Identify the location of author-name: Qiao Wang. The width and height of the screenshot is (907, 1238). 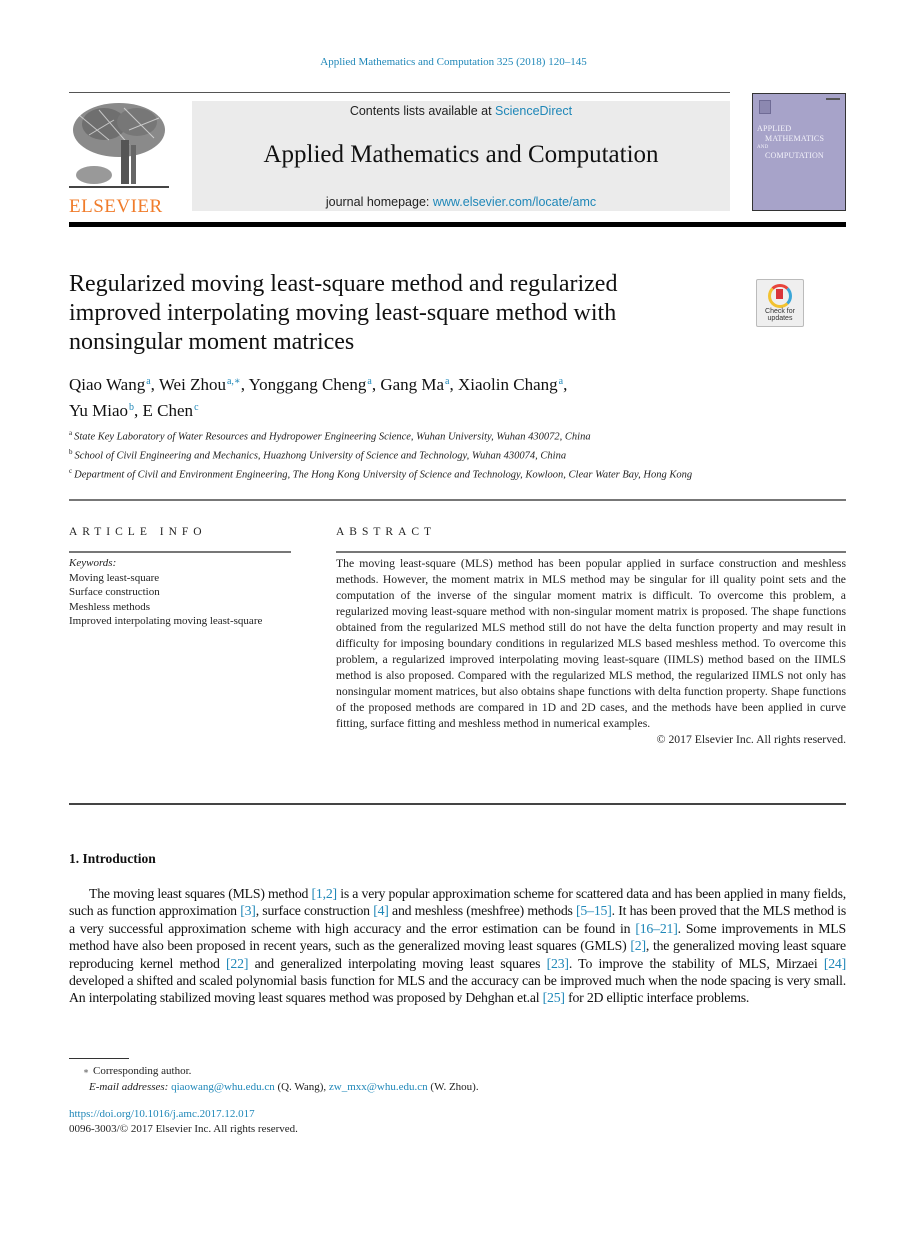
(107, 384).